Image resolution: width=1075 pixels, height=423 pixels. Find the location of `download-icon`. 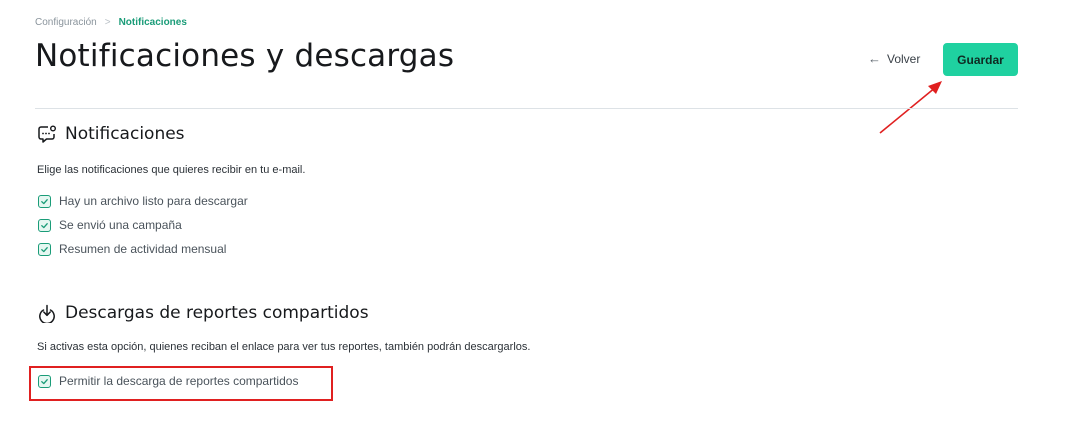

download-icon is located at coordinates (47, 313).